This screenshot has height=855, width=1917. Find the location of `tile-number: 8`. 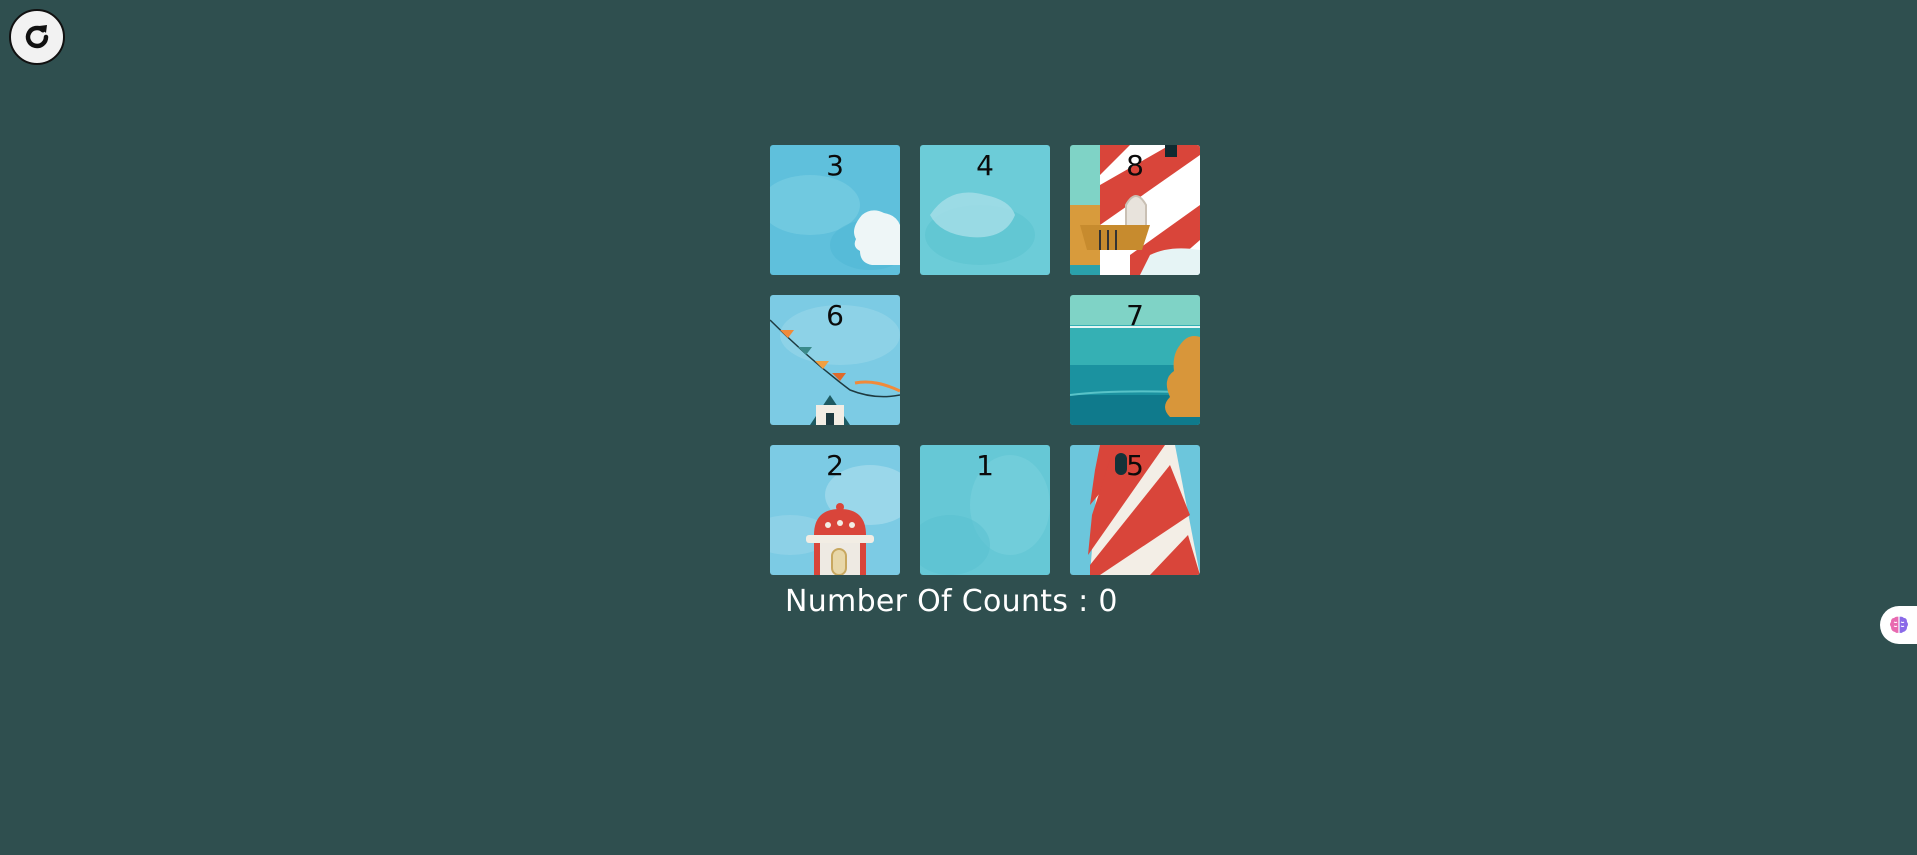

tile-number: 8 is located at coordinates (1135, 165).